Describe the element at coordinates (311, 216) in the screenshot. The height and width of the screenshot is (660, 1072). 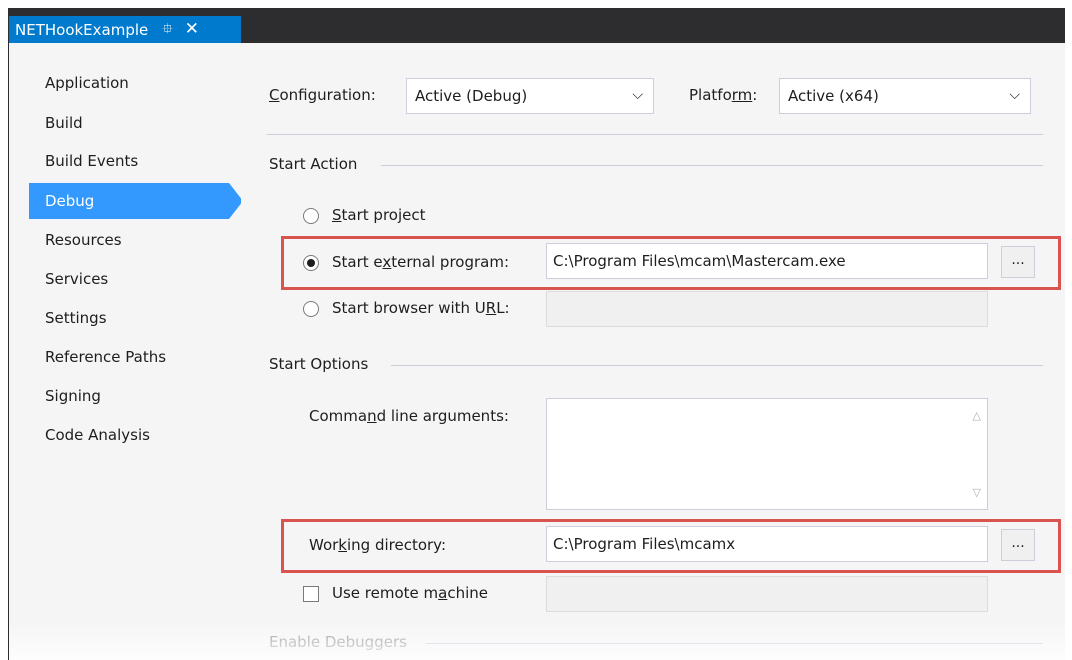
I see `start-project-radio` at that location.